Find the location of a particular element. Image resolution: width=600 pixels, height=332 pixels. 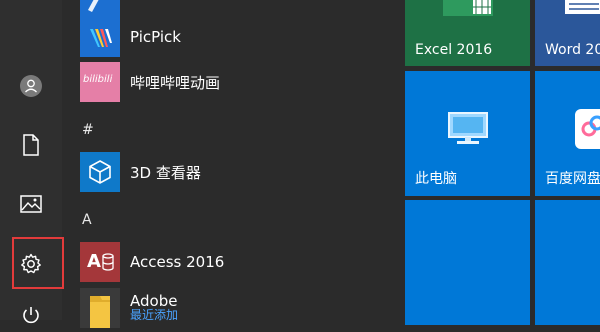

user-icon is located at coordinates (31, 86).